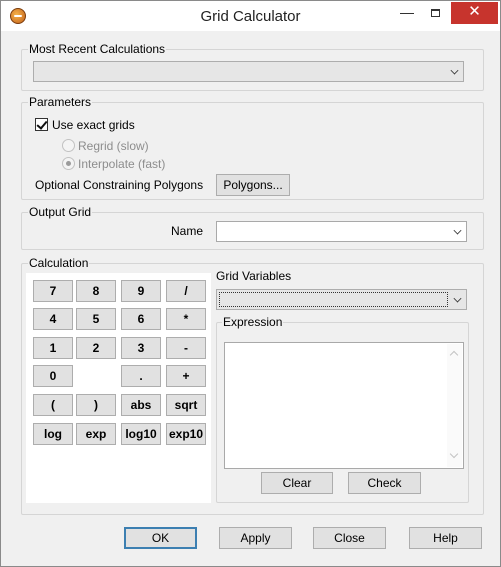 The width and height of the screenshot is (501, 567). Describe the element at coordinates (53, 348) in the screenshot. I see `key-1: 1` at that location.